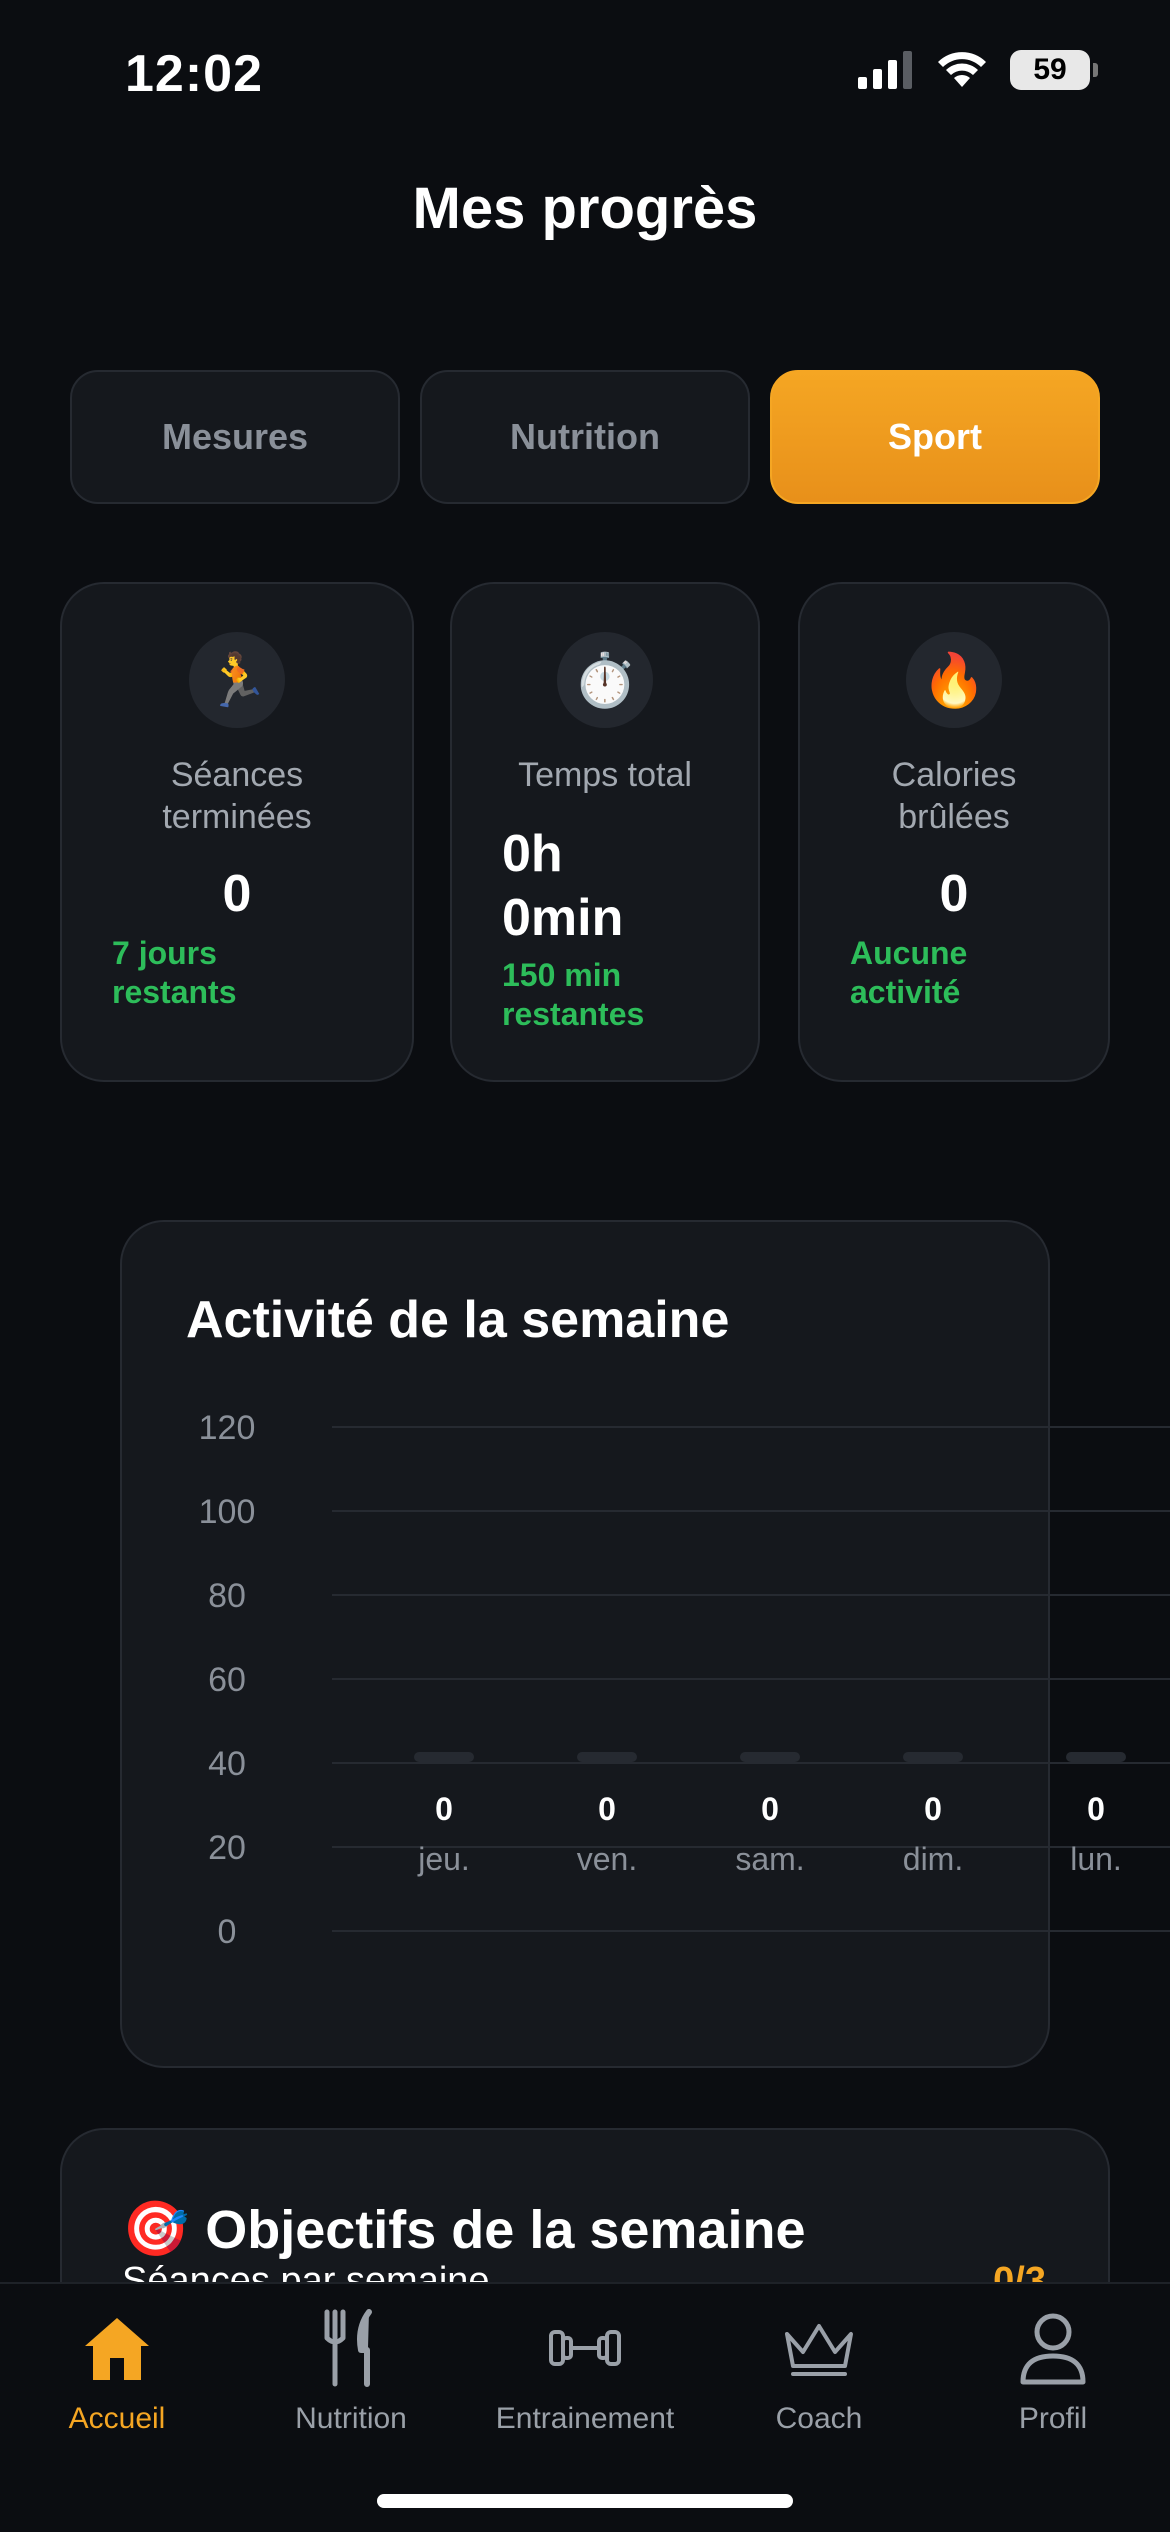 The width and height of the screenshot is (1170, 2532). Describe the element at coordinates (227, 1596) in the screenshot. I see `y-tick-label: 80` at that location.